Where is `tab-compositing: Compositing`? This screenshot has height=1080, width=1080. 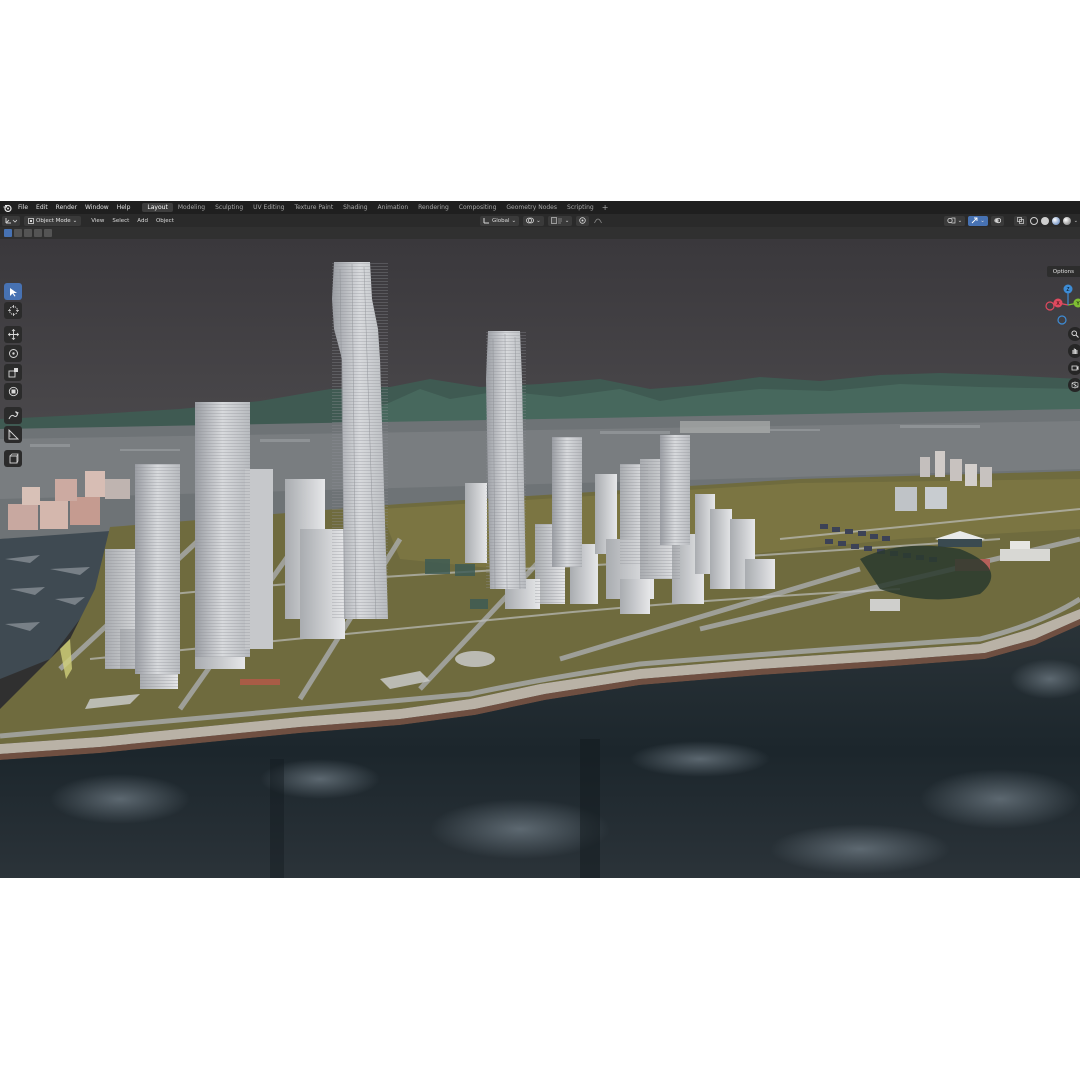 tab-compositing: Compositing is located at coordinates (478, 207).